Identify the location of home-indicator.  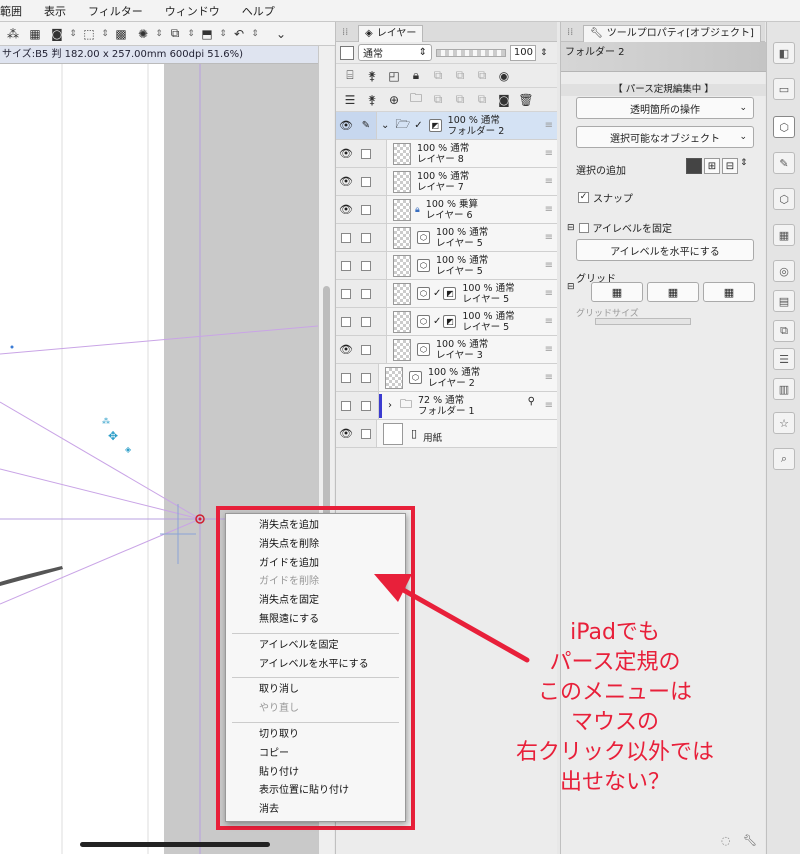
(175, 844).